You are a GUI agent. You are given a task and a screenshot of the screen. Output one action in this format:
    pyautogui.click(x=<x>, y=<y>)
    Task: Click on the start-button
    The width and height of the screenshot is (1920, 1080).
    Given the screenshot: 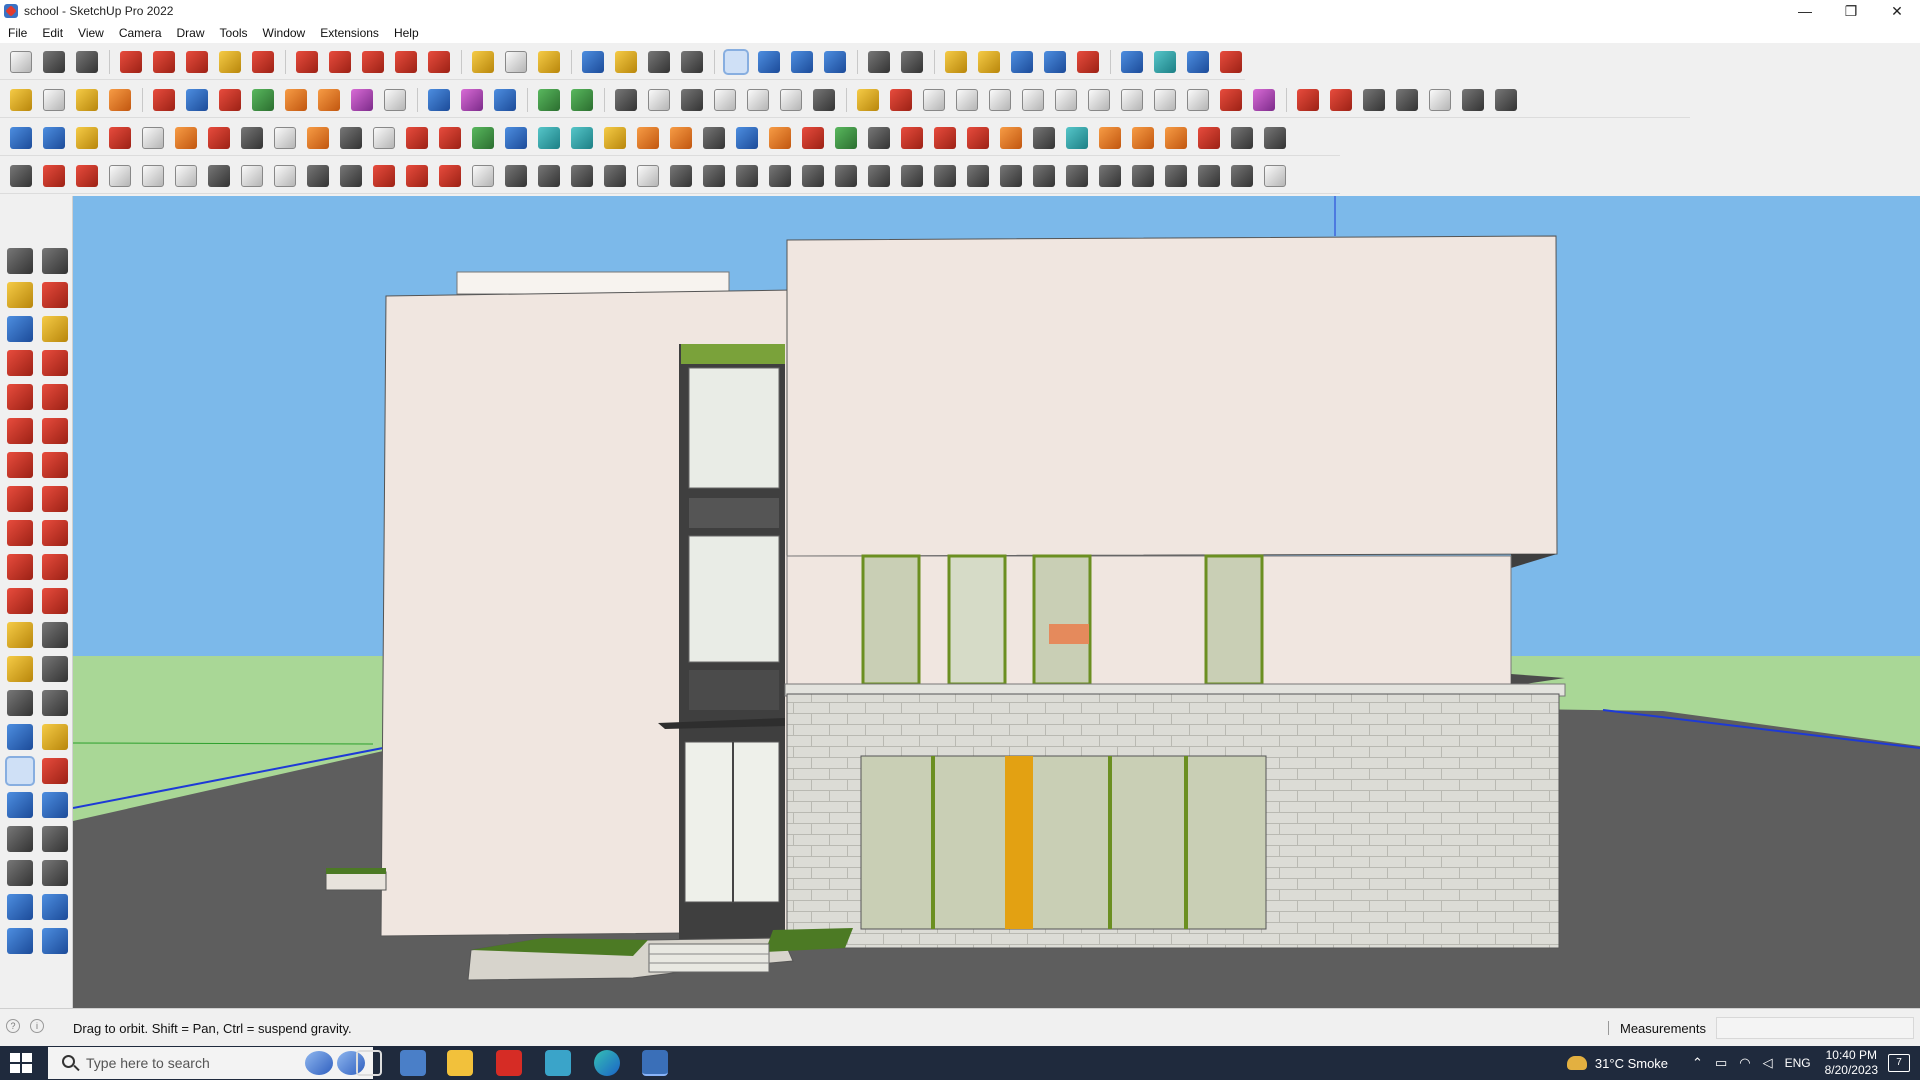 What is the action you would take?
    pyautogui.click(x=21, y=1063)
    